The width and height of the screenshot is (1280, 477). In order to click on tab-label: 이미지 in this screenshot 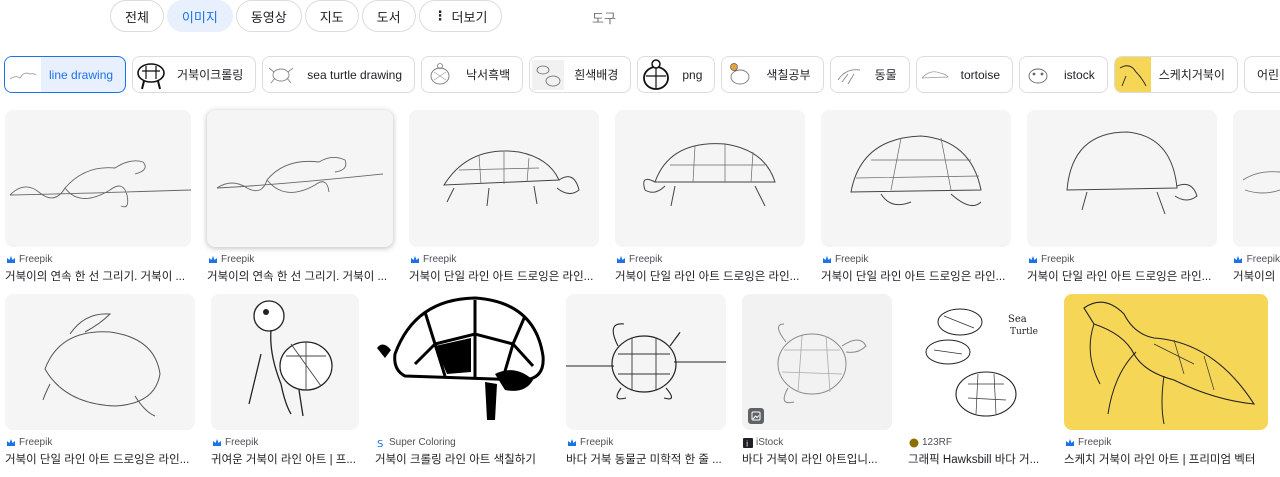, I will do `click(199, 17)`.